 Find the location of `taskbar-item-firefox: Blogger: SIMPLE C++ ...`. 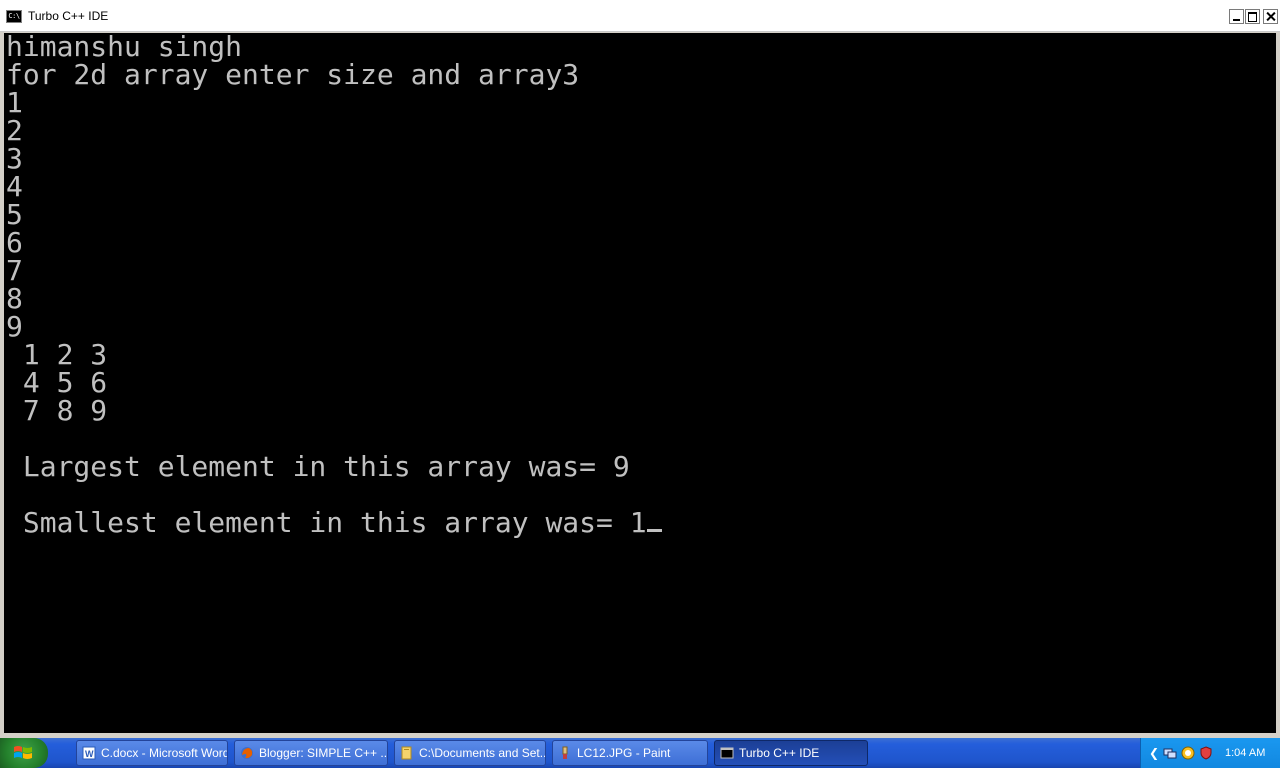

taskbar-item-firefox: Blogger: SIMPLE C++ ... is located at coordinates (311, 753).